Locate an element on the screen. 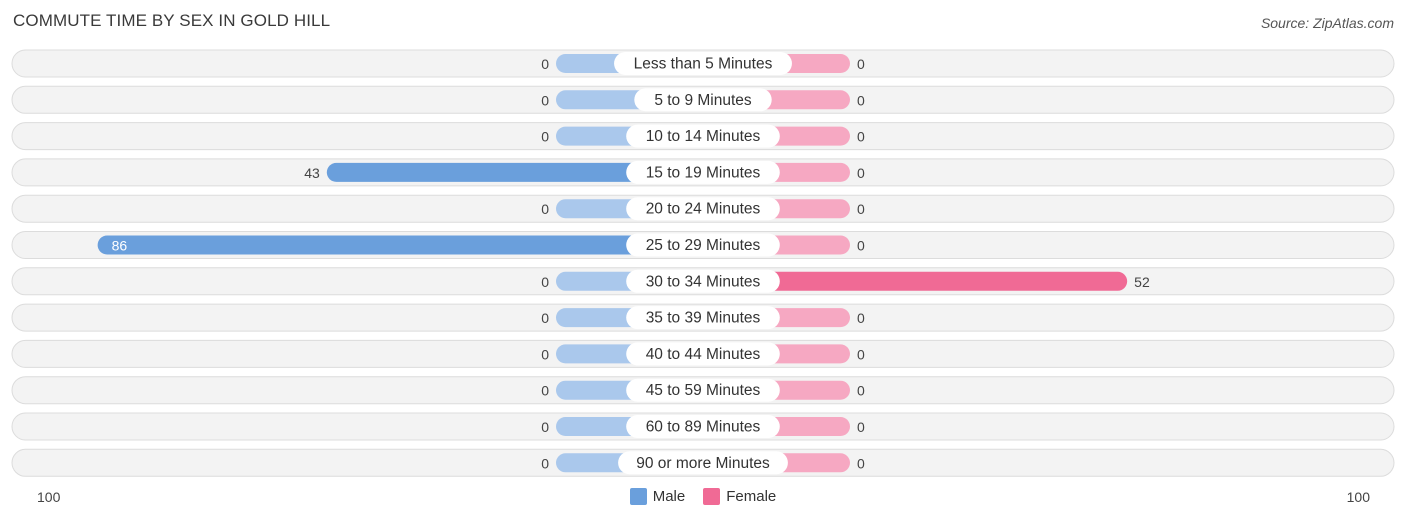 The image size is (1406, 522). legend-swatch-female is located at coordinates (712, 496).